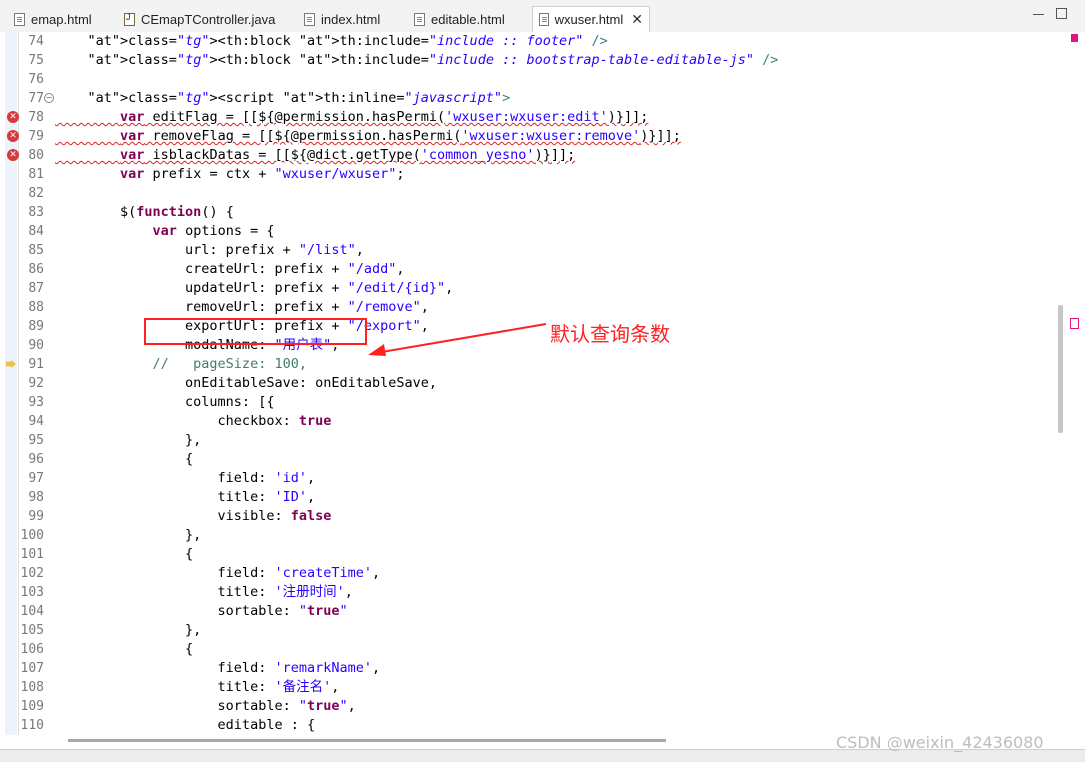 Image resolution: width=1085 pixels, height=762 pixels. What do you see at coordinates (230, 174) in the screenshot?
I see `code-text: var prefix = ctx + "wxuser/wxuser";` at bounding box center [230, 174].